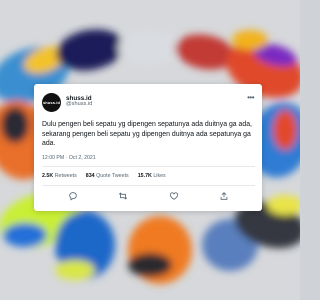 This screenshot has width=320, height=300. Describe the element at coordinates (51, 102) in the screenshot. I see `avatar: shuss.id` at that location.